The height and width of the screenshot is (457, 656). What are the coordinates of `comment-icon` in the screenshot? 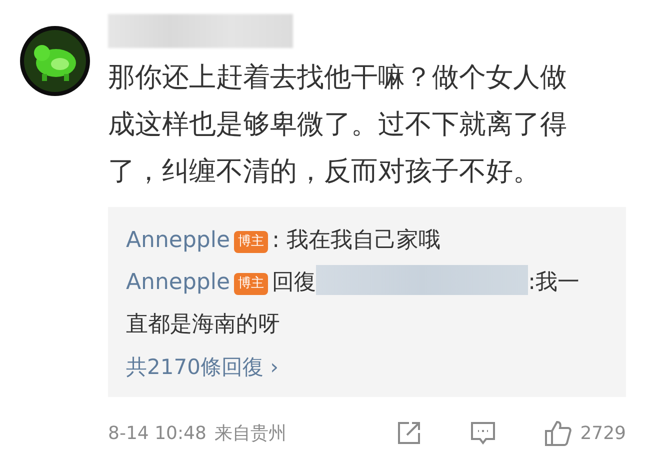 It's located at (483, 433).